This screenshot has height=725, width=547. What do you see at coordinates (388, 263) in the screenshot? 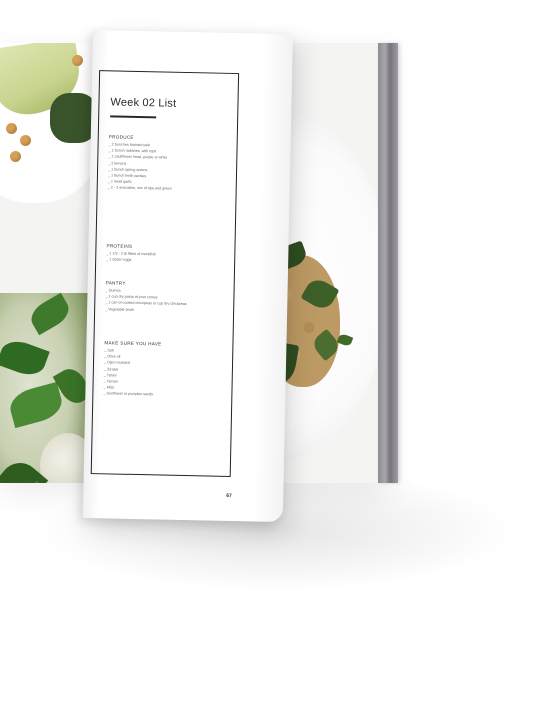
I see `page-edges` at bounding box center [388, 263].